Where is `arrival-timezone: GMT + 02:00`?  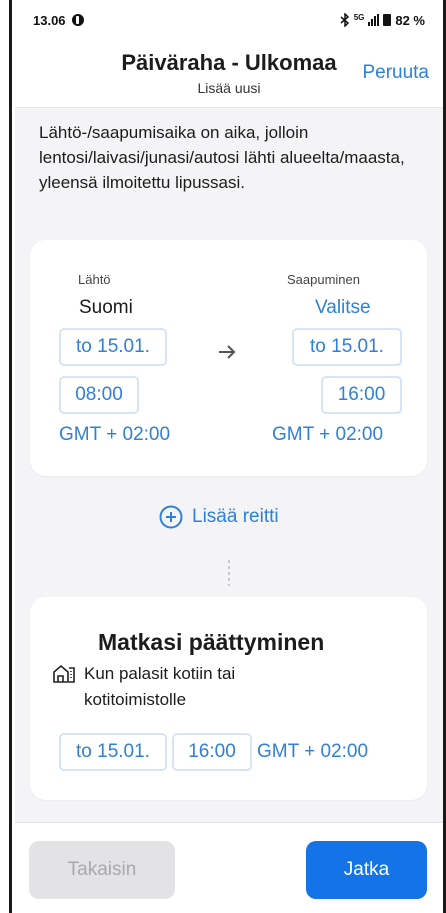 arrival-timezone: GMT + 02:00 is located at coordinates (327, 435).